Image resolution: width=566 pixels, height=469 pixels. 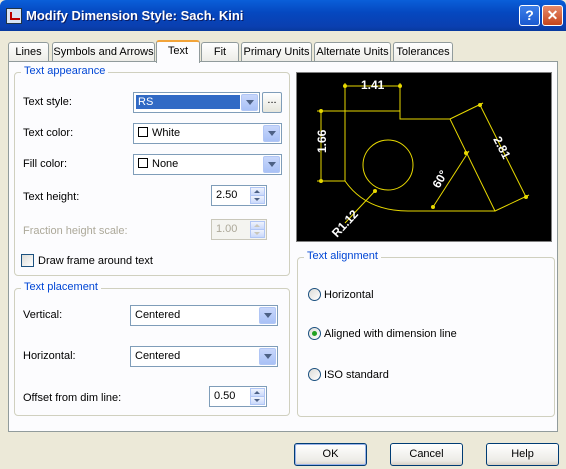 I want to click on help-title-button: ?, so click(x=529, y=15).